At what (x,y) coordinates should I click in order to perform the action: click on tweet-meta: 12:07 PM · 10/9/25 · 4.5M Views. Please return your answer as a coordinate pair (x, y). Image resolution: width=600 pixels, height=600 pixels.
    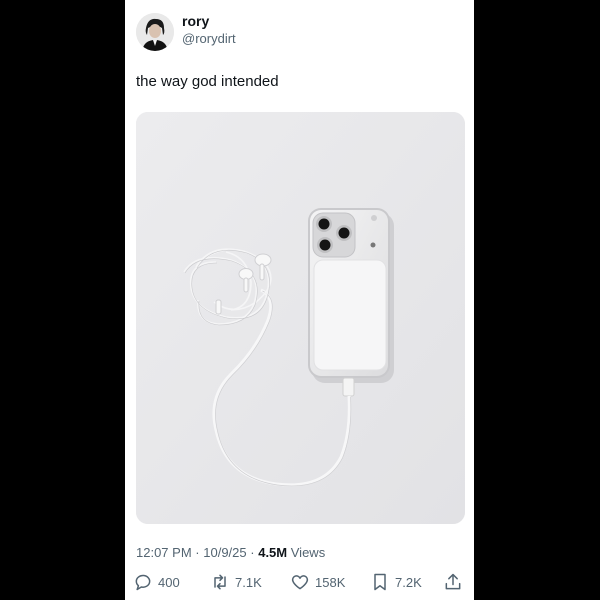
    Looking at the image, I should click on (230, 552).